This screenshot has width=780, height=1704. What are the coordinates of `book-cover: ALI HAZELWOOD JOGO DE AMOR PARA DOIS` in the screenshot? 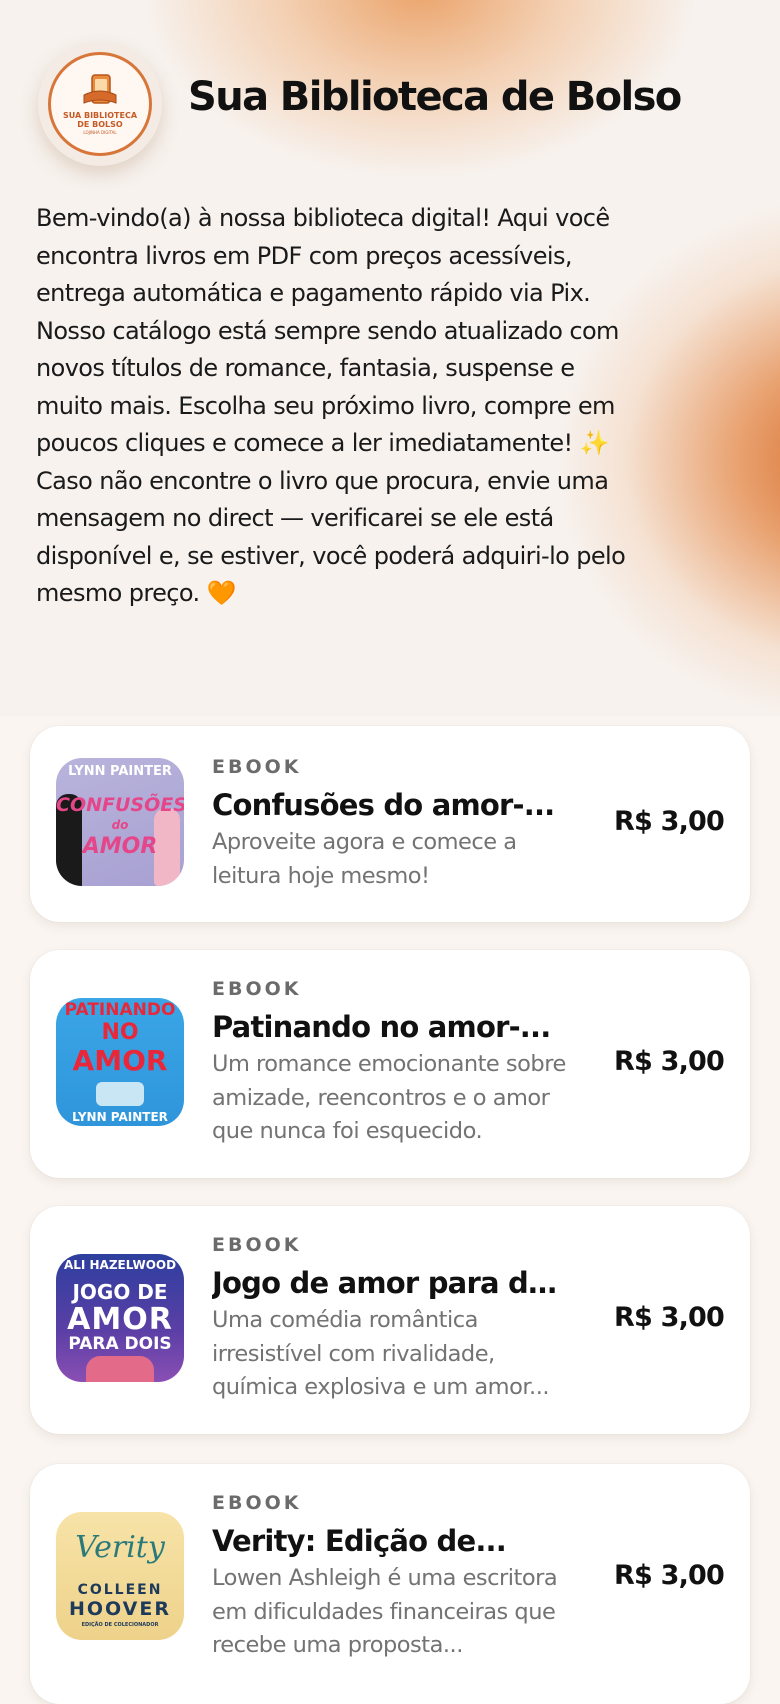 It's located at (120, 1318).